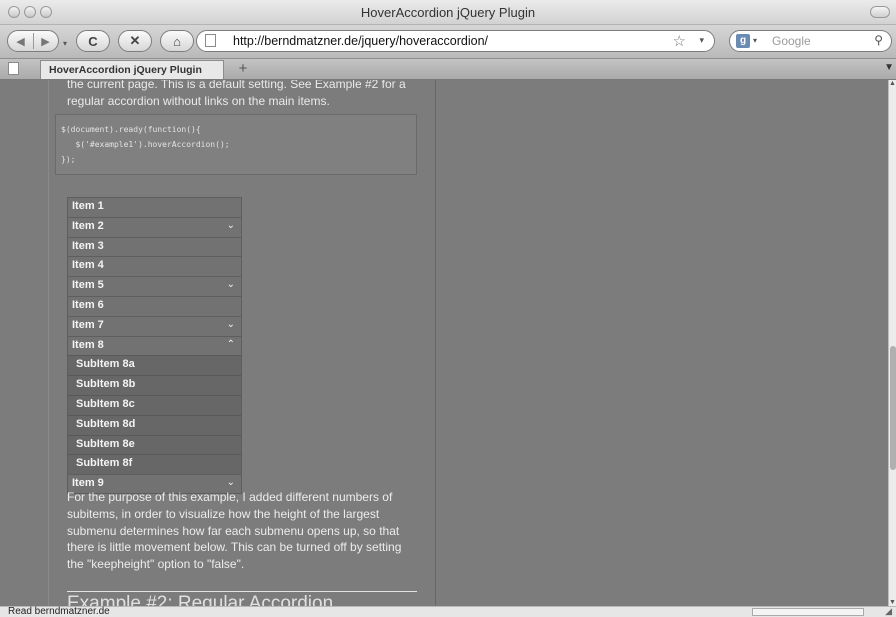 The width and height of the screenshot is (896, 617). Describe the element at coordinates (889, 67) in the screenshot. I see `tab-list-icon: ▼` at that location.